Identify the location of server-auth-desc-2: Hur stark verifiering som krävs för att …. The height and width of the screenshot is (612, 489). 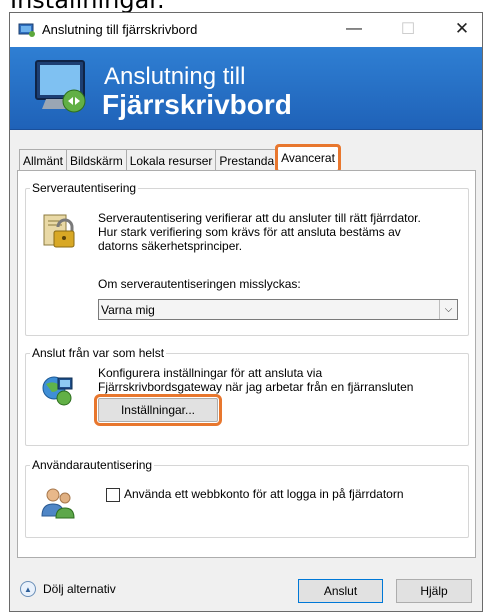
(249, 232).